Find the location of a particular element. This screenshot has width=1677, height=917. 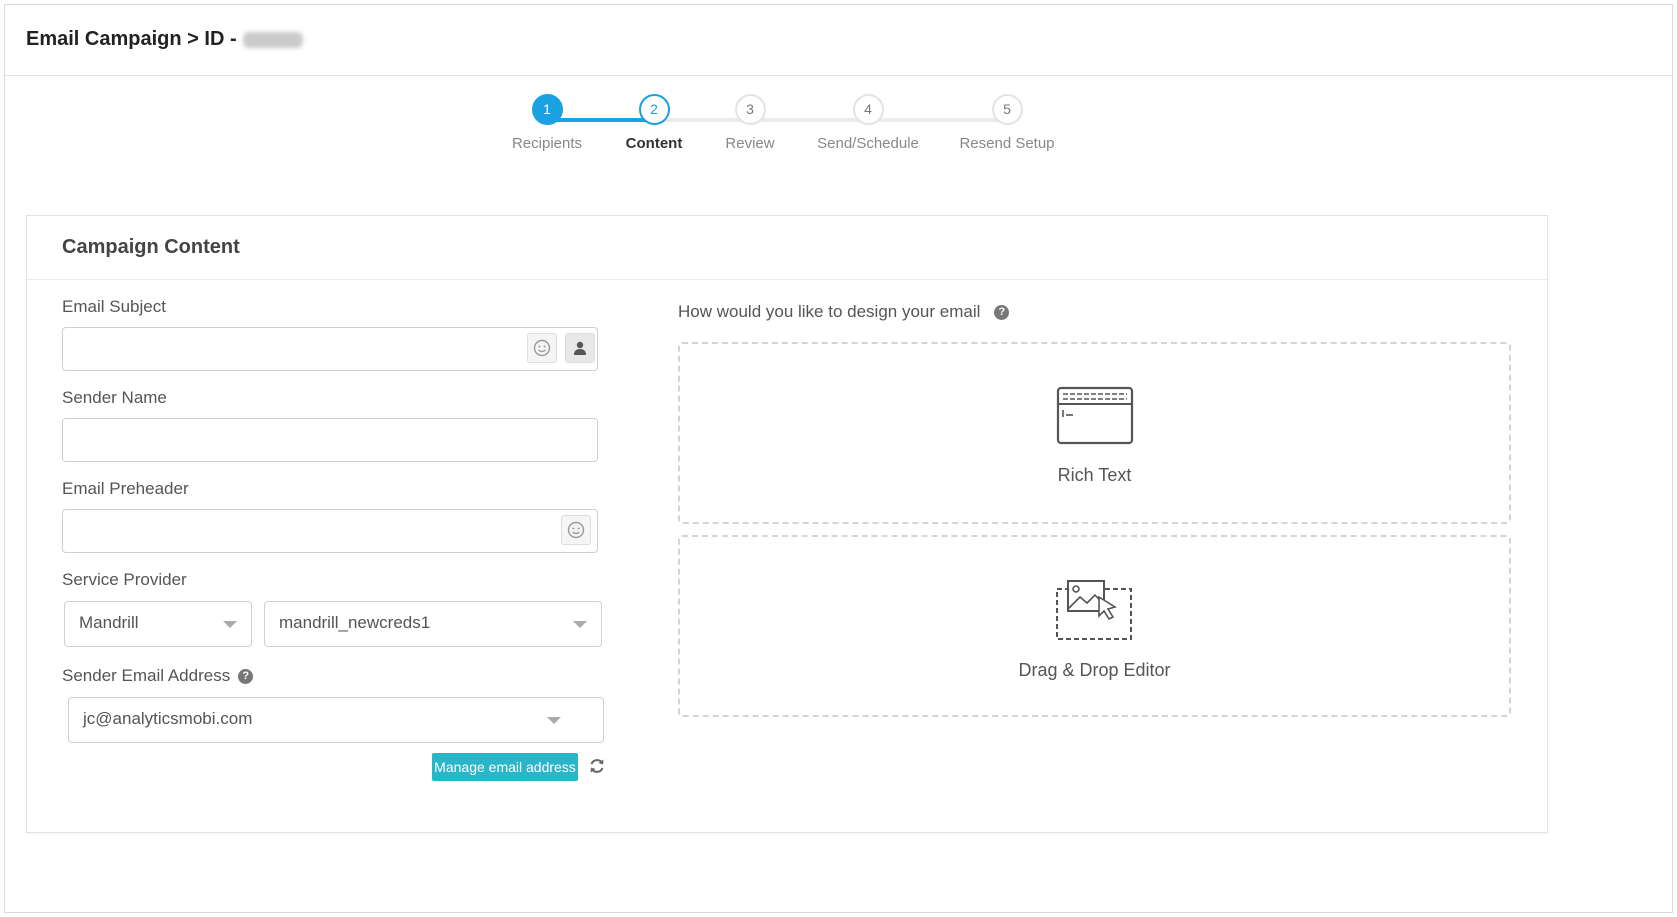

sender-email-label-text: Sender Email Address is located at coordinates (146, 675).